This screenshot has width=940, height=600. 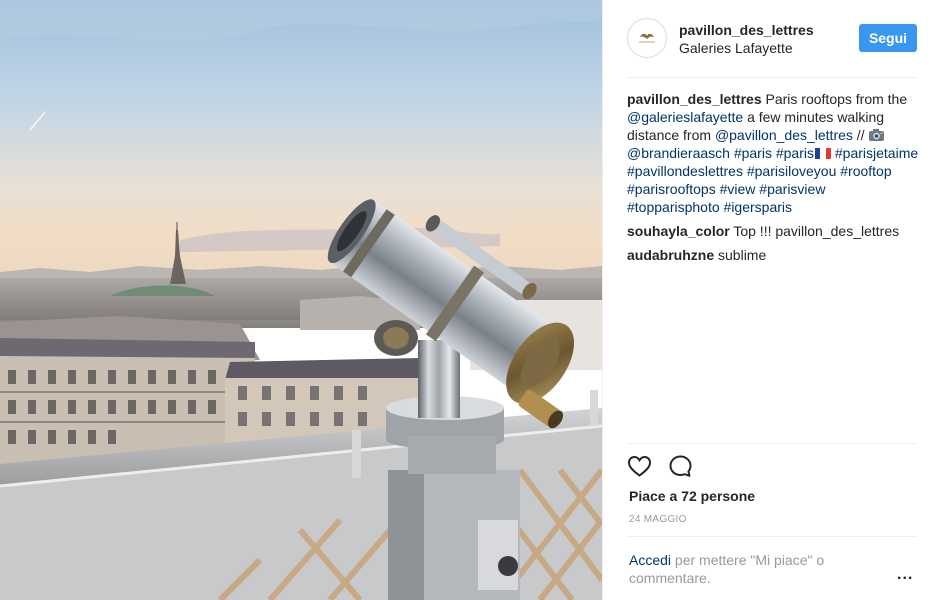 What do you see at coordinates (692, 496) in the screenshot?
I see `likes-count: Piace a 72 persone` at bounding box center [692, 496].